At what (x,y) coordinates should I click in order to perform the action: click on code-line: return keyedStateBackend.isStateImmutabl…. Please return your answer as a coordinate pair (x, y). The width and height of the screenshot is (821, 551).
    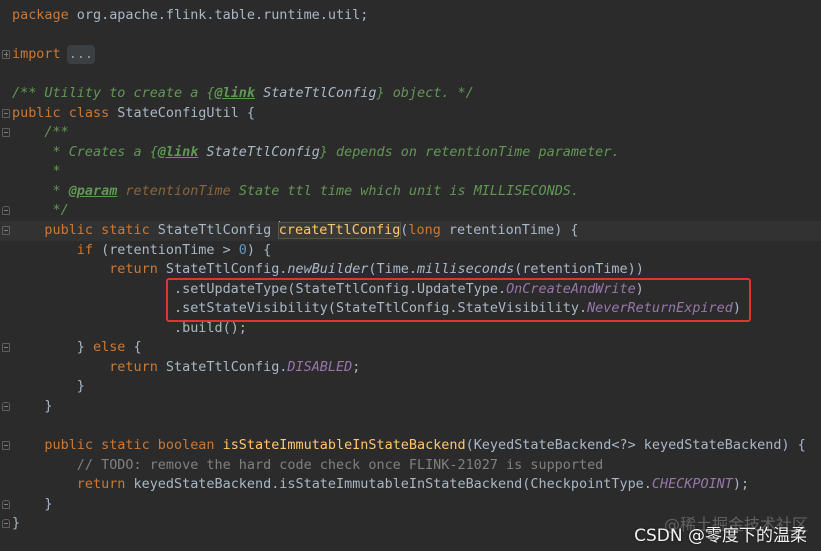
    Looking at the image, I should click on (410, 485).